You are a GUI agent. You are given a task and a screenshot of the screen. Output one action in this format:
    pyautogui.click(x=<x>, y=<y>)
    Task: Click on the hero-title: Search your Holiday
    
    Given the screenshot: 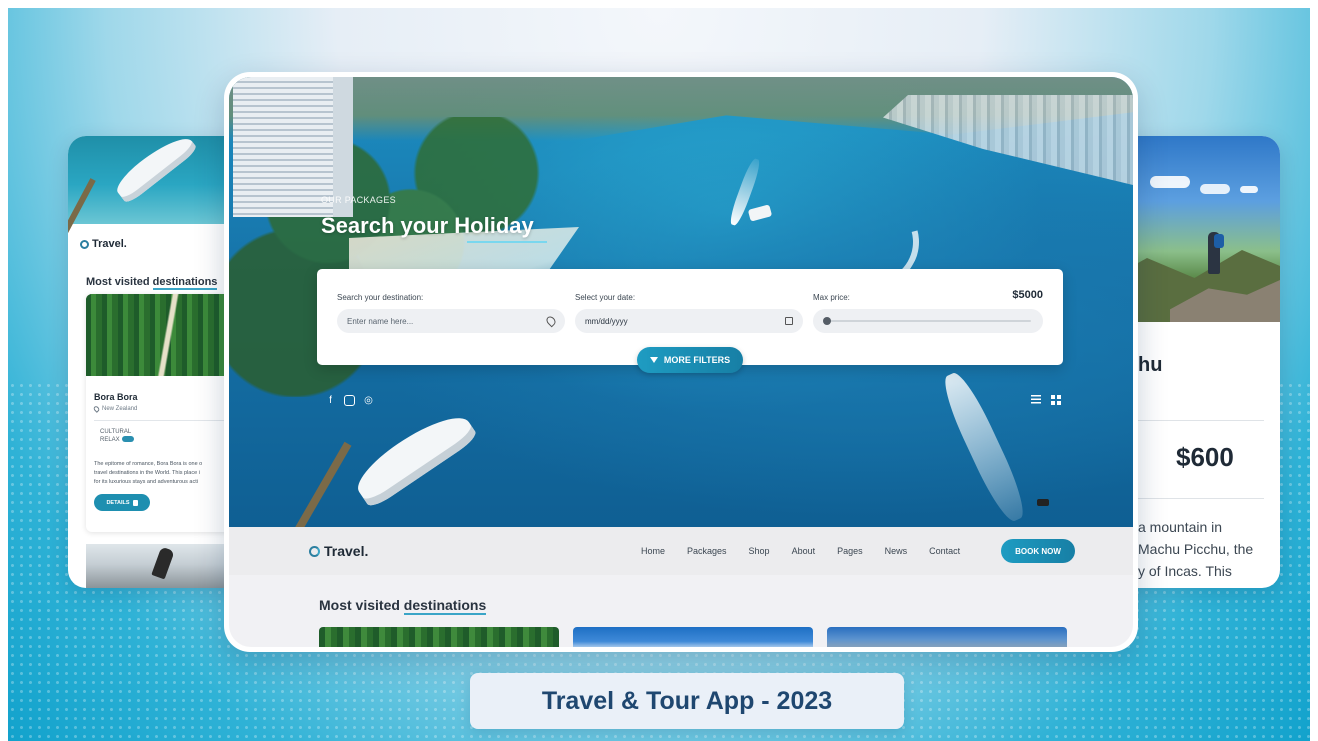 What is the action you would take?
    pyautogui.click(x=427, y=225)
    